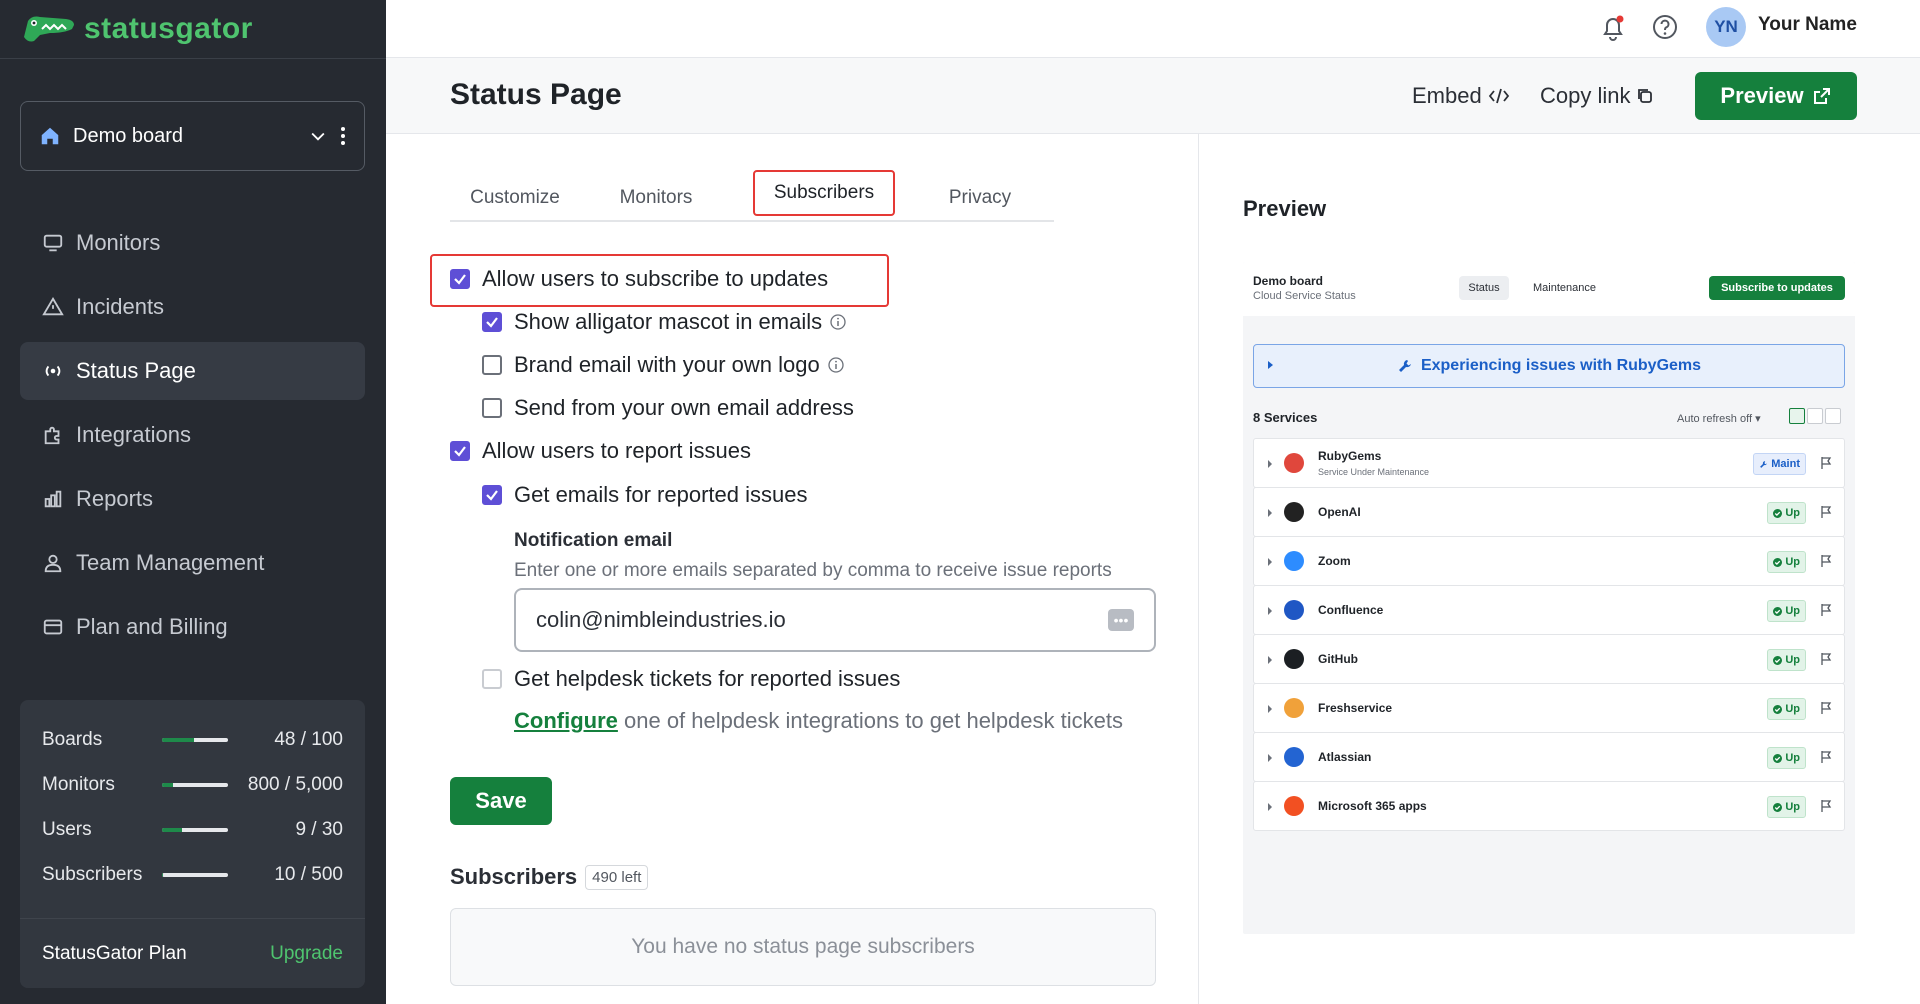 This screenshot has height=1004, width=1920. I want to click on password-manager-icon: •••, so click(1121, 620).